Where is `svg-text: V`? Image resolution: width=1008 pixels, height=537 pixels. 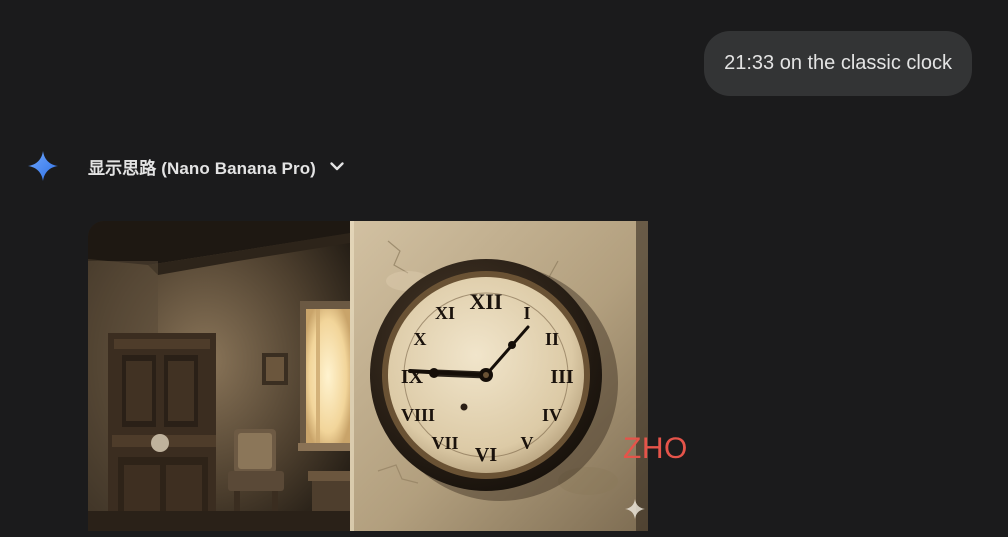
svg-text: V is located at coordinates (527, 443).